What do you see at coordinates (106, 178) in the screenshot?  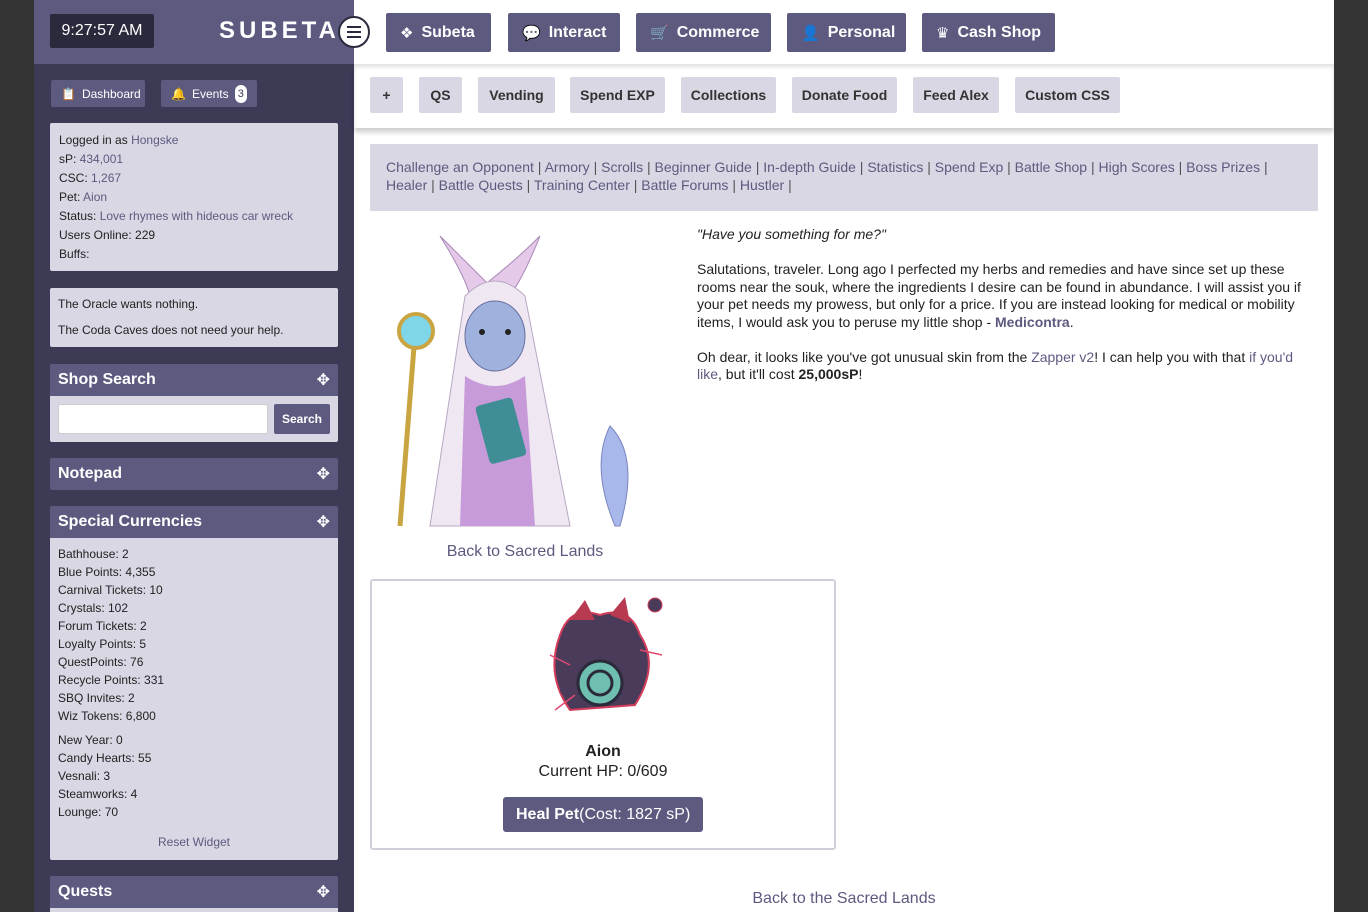 I see `csc-value-link: 1,267` at bounding box center [106, 178].